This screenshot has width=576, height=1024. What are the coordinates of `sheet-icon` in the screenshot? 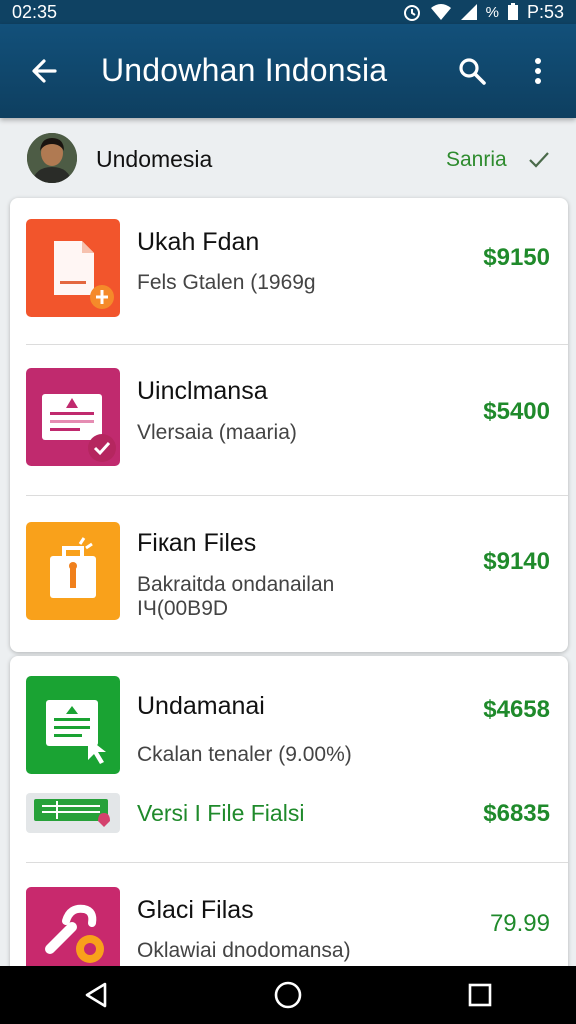 It's located at (73, 725).